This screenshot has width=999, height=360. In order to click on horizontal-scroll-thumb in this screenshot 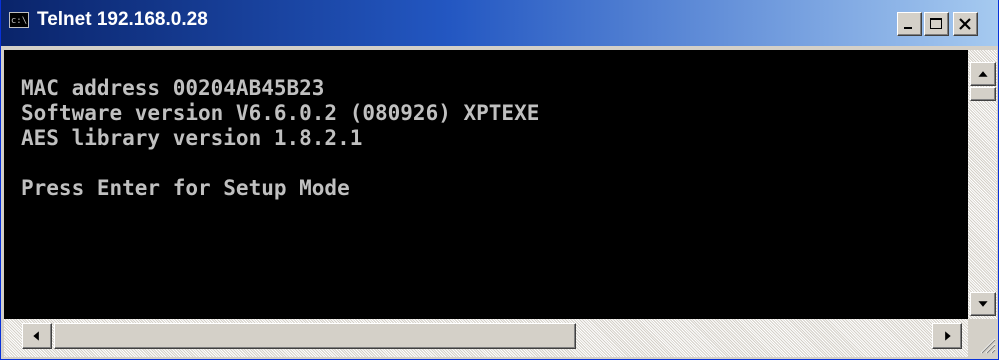, I will do `click(315, 336)`.